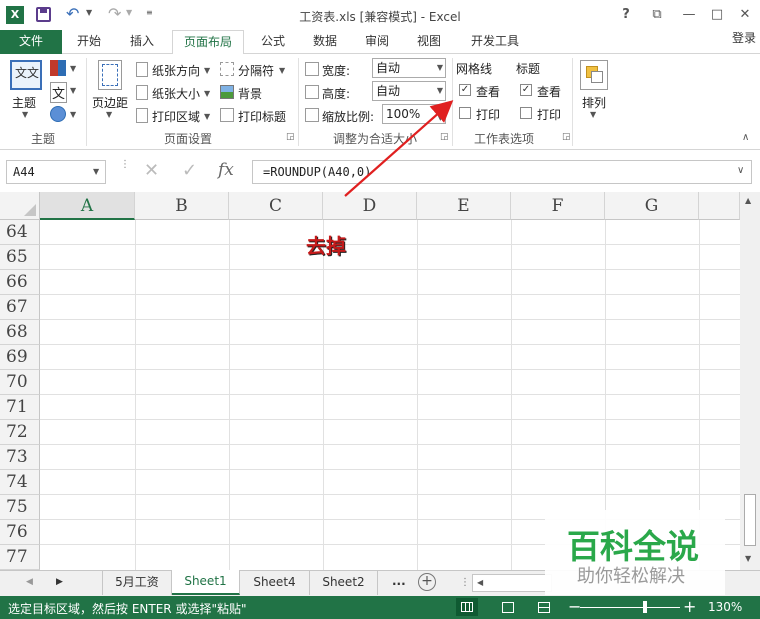  I want to click on sheet-tab-sheet1: Sheet1, so click(206, 582).